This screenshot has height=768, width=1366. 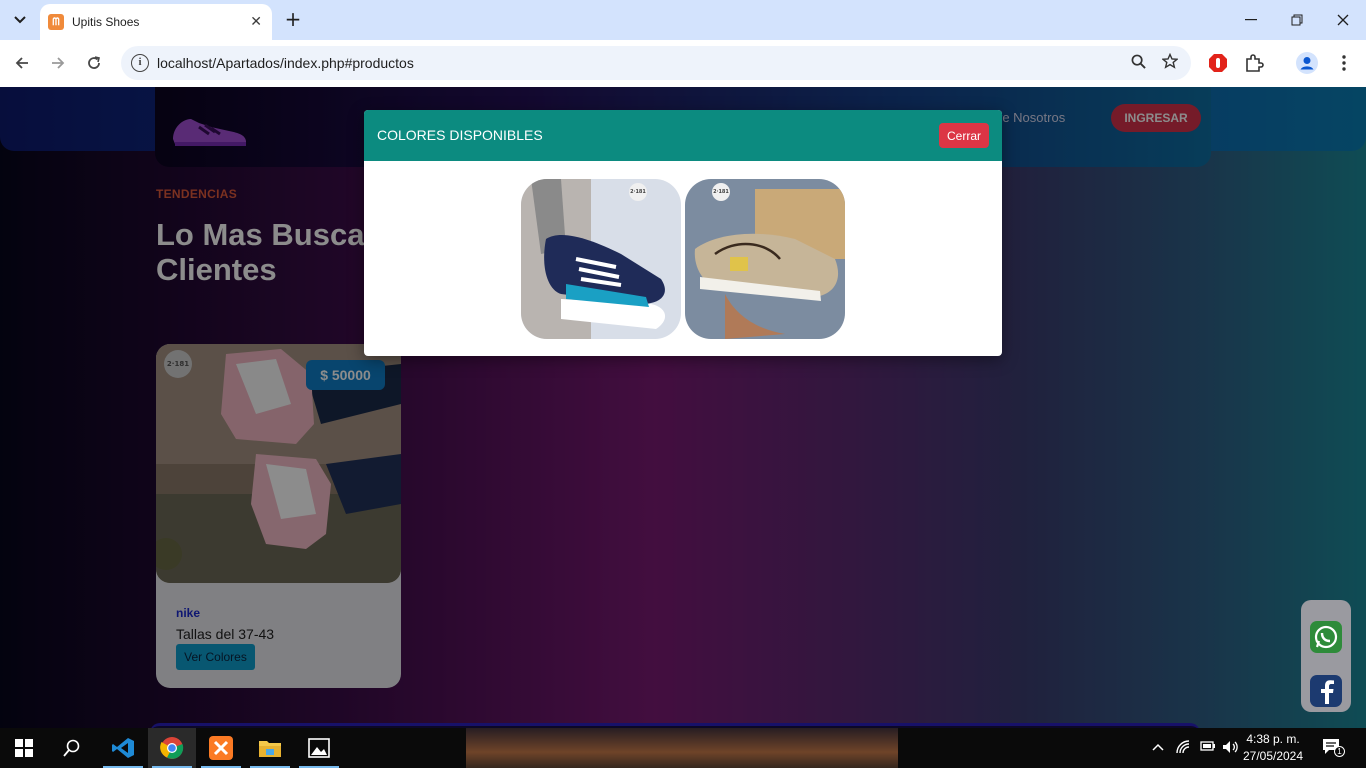 I want to click on reload-icon, so click(x=94, y=62).